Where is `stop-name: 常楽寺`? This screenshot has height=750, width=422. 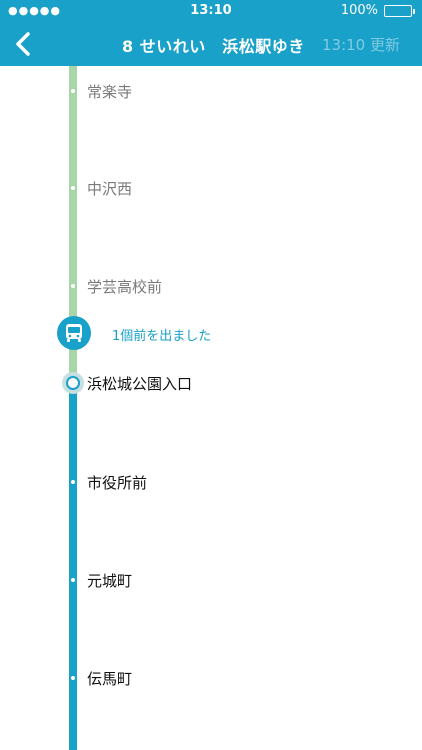
stop-name: 常楽寺 is located at coordinates (110, 92).